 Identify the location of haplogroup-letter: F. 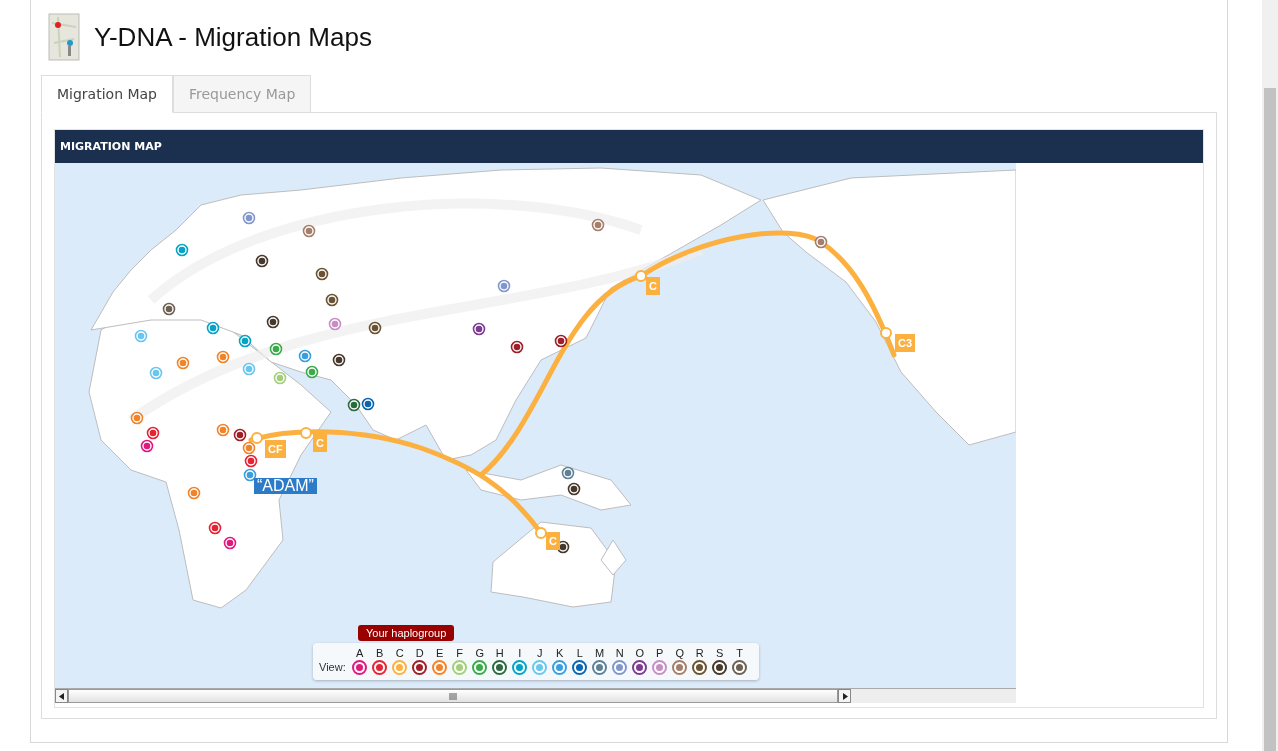
(460, 653).